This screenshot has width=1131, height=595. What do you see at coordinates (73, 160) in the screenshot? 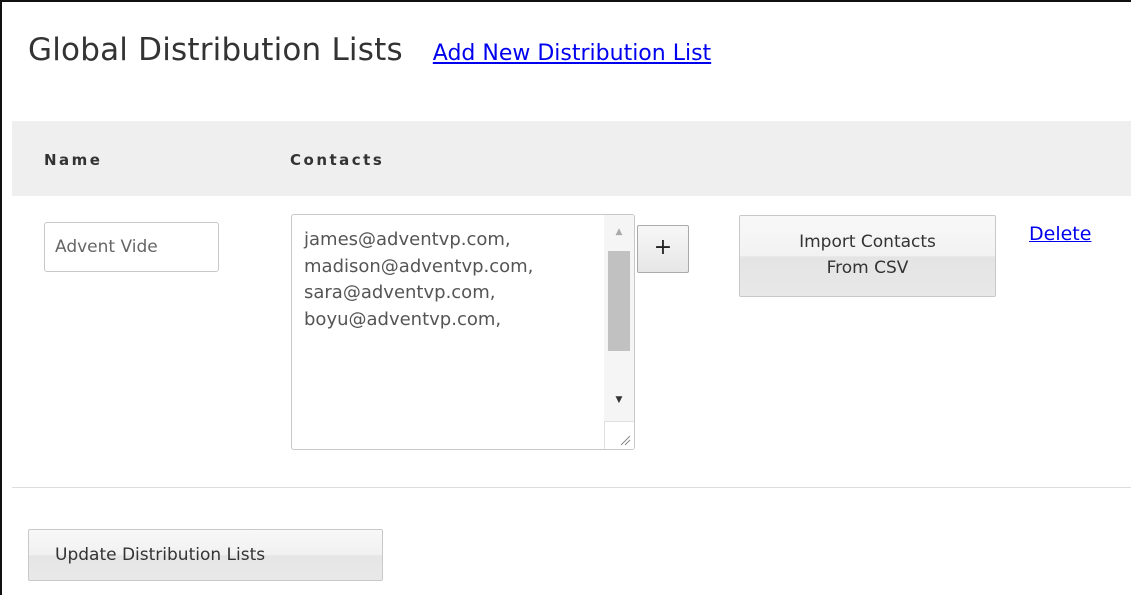
I see `column-header-name: Name` at bounding box center [73, 160].